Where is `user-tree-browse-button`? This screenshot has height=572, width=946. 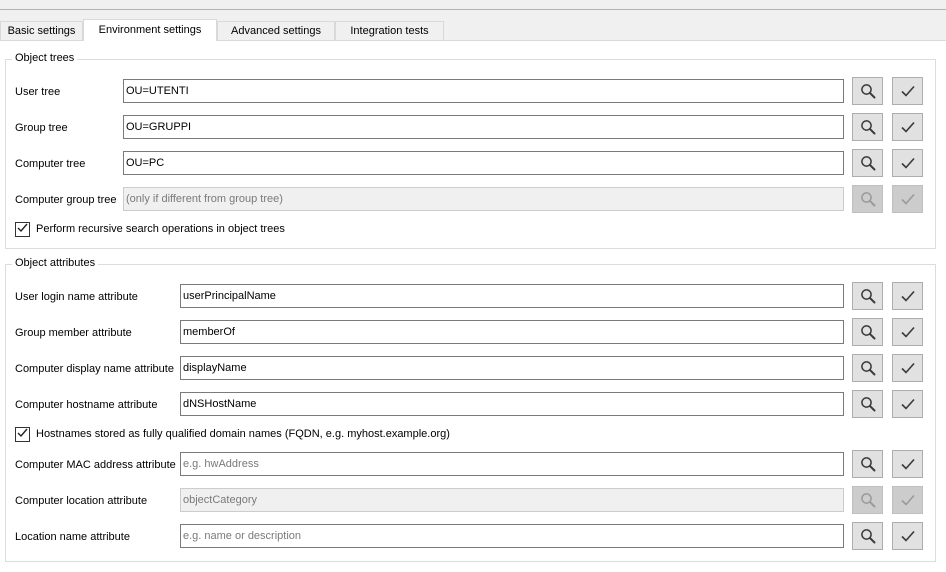
user-tree-browse-button is located at coordinates (867, 91).